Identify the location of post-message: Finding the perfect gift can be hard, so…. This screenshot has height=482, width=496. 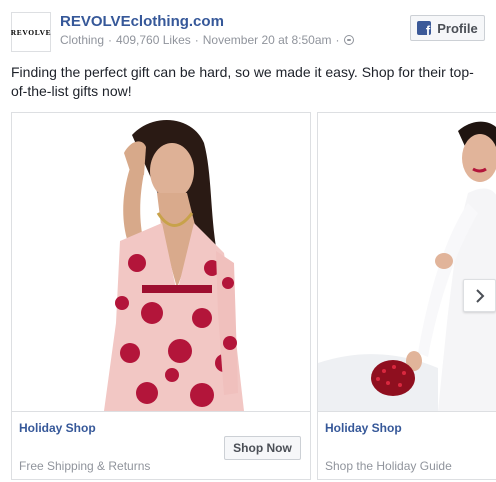
(242, 81).